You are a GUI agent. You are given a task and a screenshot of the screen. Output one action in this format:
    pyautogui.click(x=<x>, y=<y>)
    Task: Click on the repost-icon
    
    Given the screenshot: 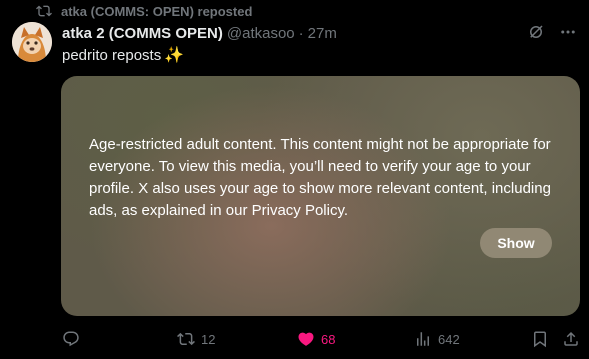 What is the action you would take?
    pyautogui.click(x=44, y=11)
    